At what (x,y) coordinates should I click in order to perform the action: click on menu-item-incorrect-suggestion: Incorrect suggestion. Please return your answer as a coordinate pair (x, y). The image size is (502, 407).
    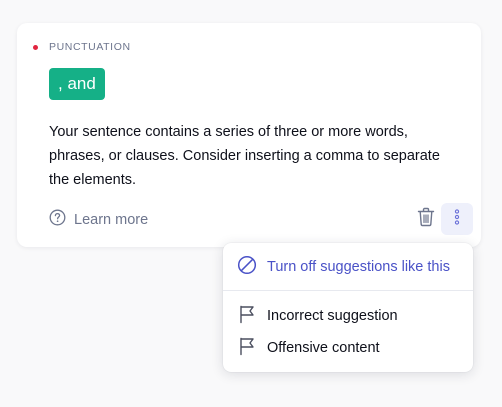
    Looking at the image, I should click on (348, 316).